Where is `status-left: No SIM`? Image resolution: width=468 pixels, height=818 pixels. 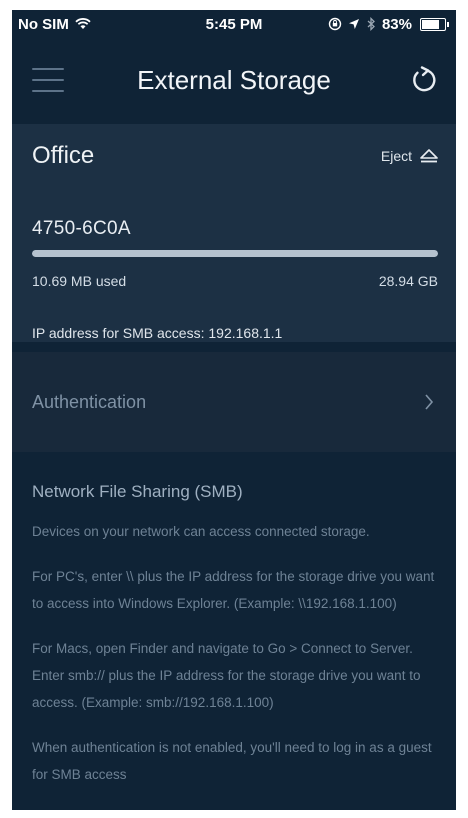 status-left: No SIM is located at coordinates (54, 24).